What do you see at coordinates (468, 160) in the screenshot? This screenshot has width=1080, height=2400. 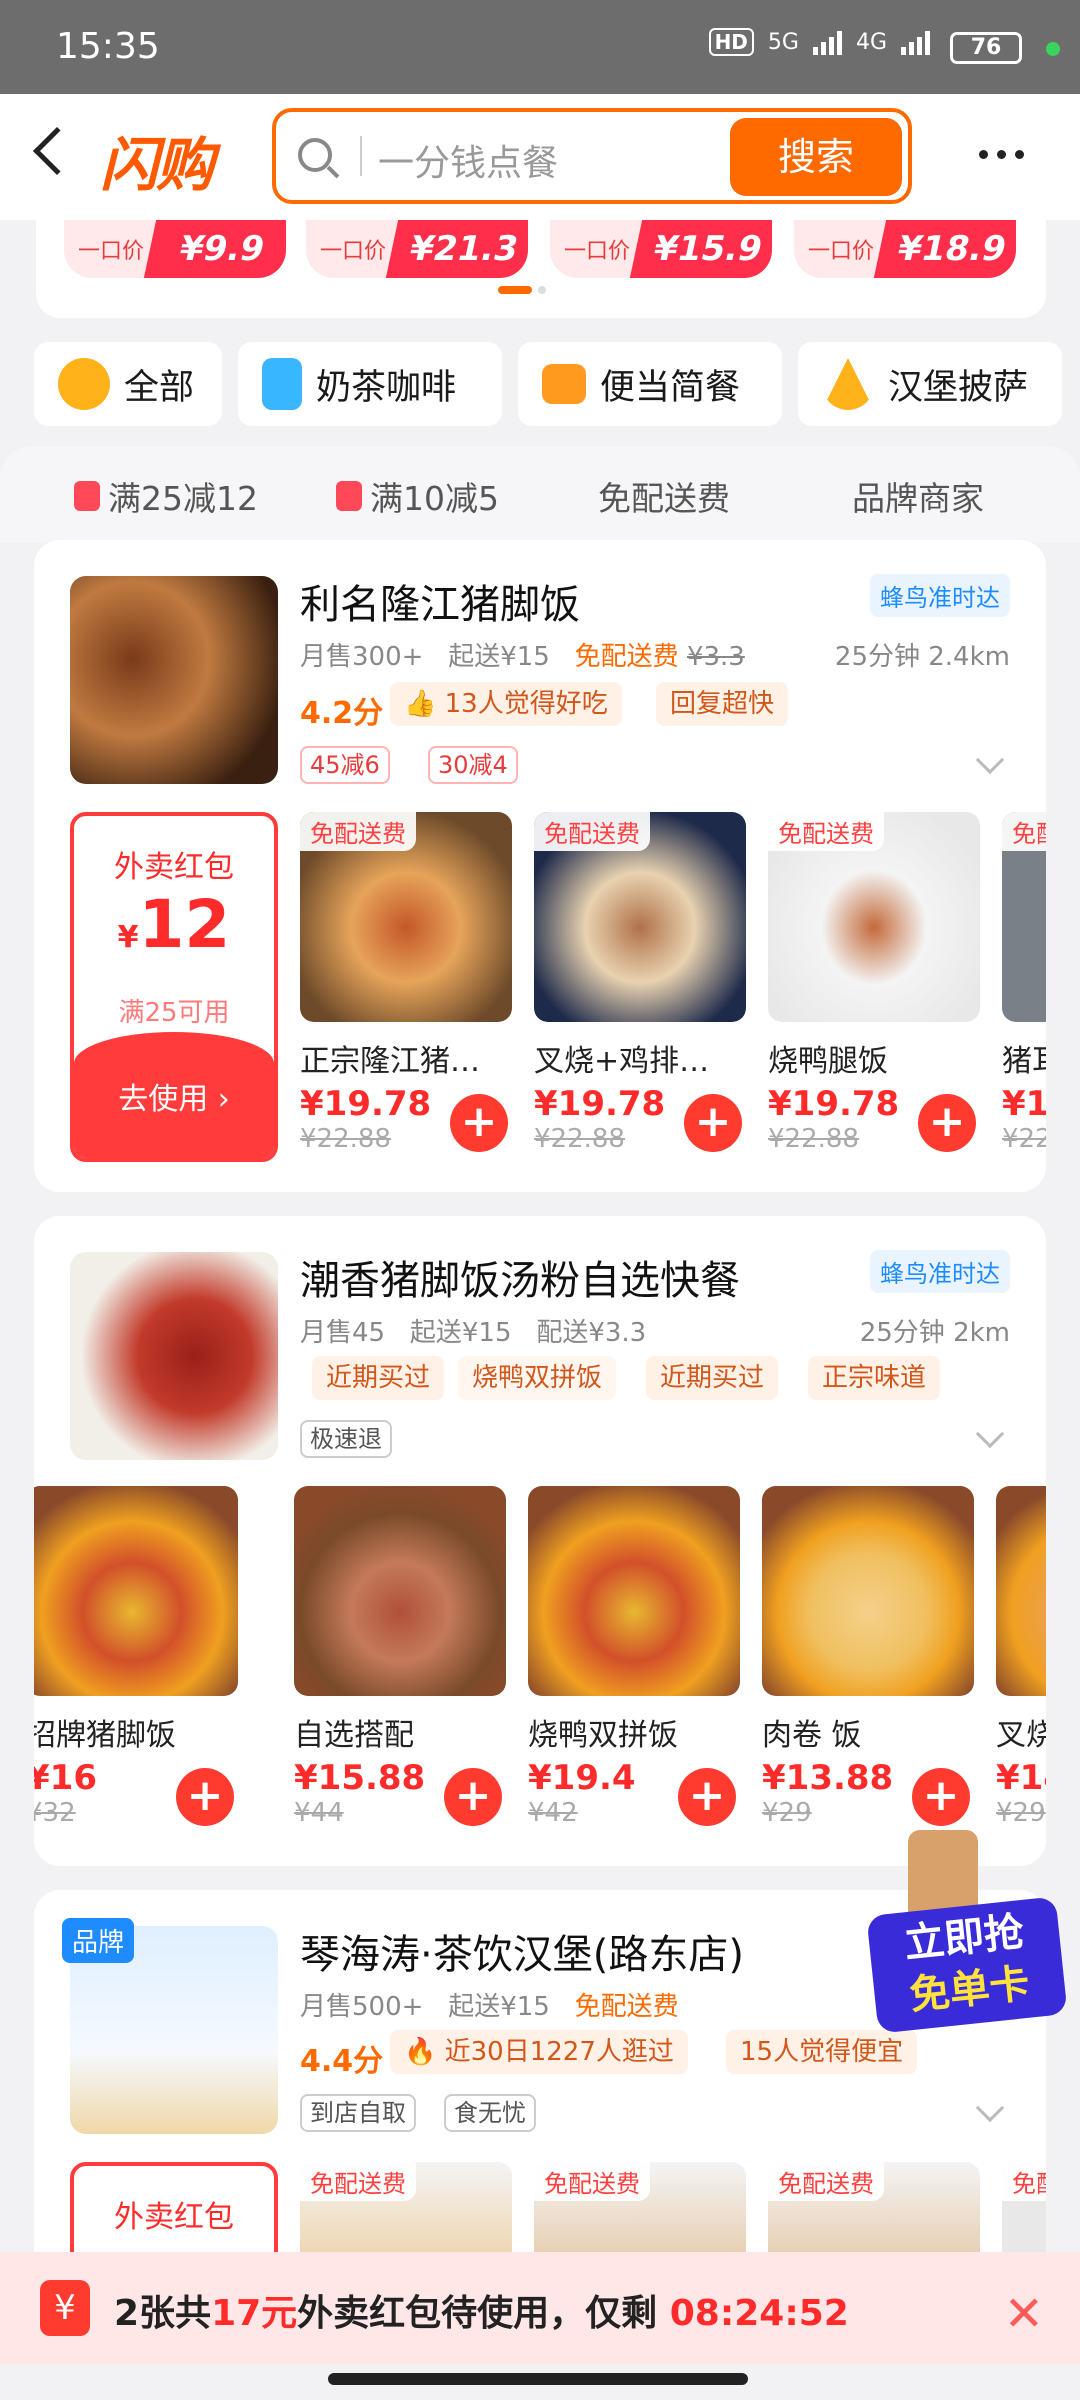 I see `search-input: 一分钱点餐` at bounding box center [468, 160].